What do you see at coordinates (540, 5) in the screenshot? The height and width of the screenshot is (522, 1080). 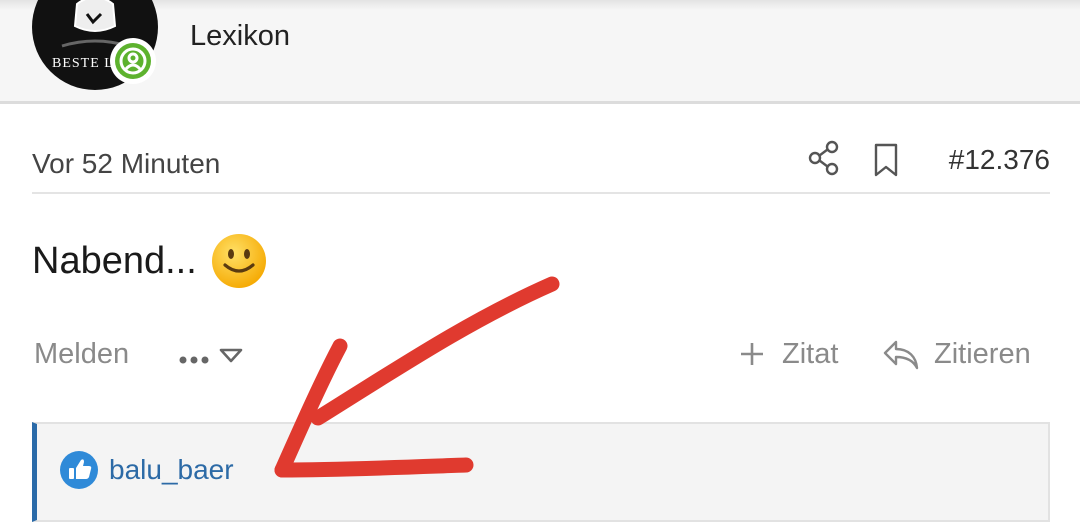 I see `header-shadow` at bounding box center [540, 5].